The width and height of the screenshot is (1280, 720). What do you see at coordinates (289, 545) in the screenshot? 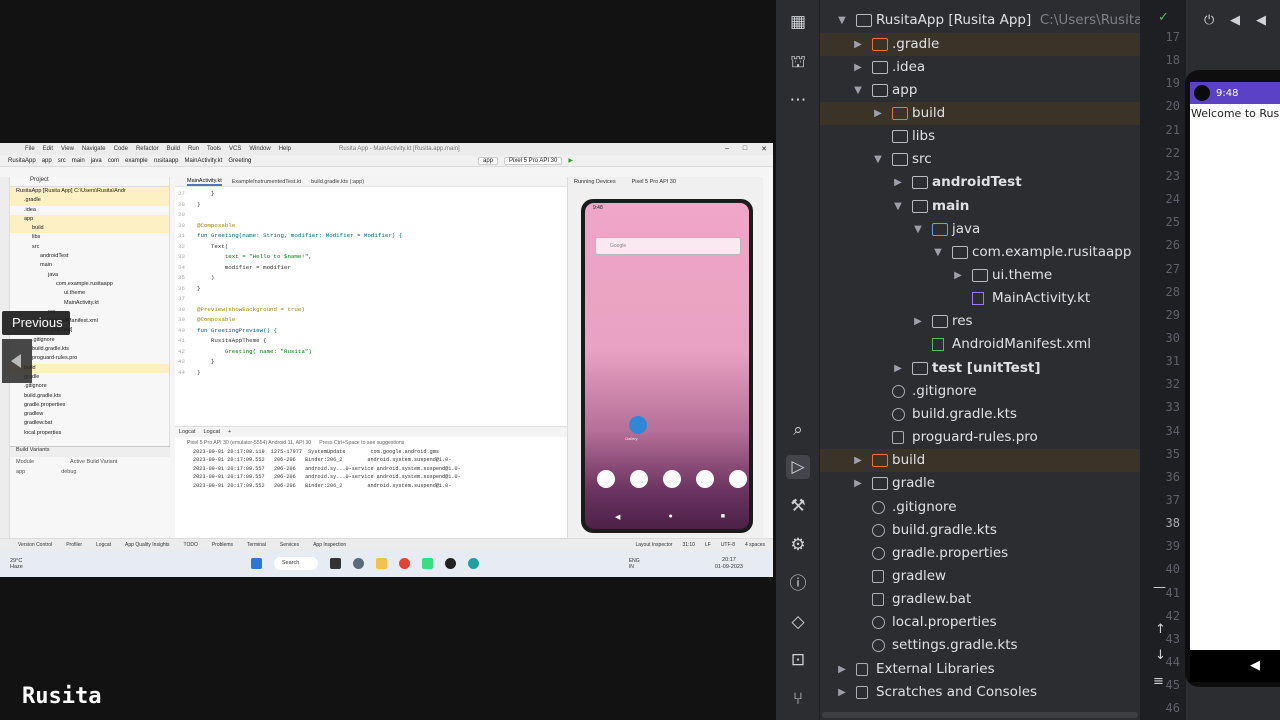
I see `tool-services: Services` at bounding box center [289, 545].